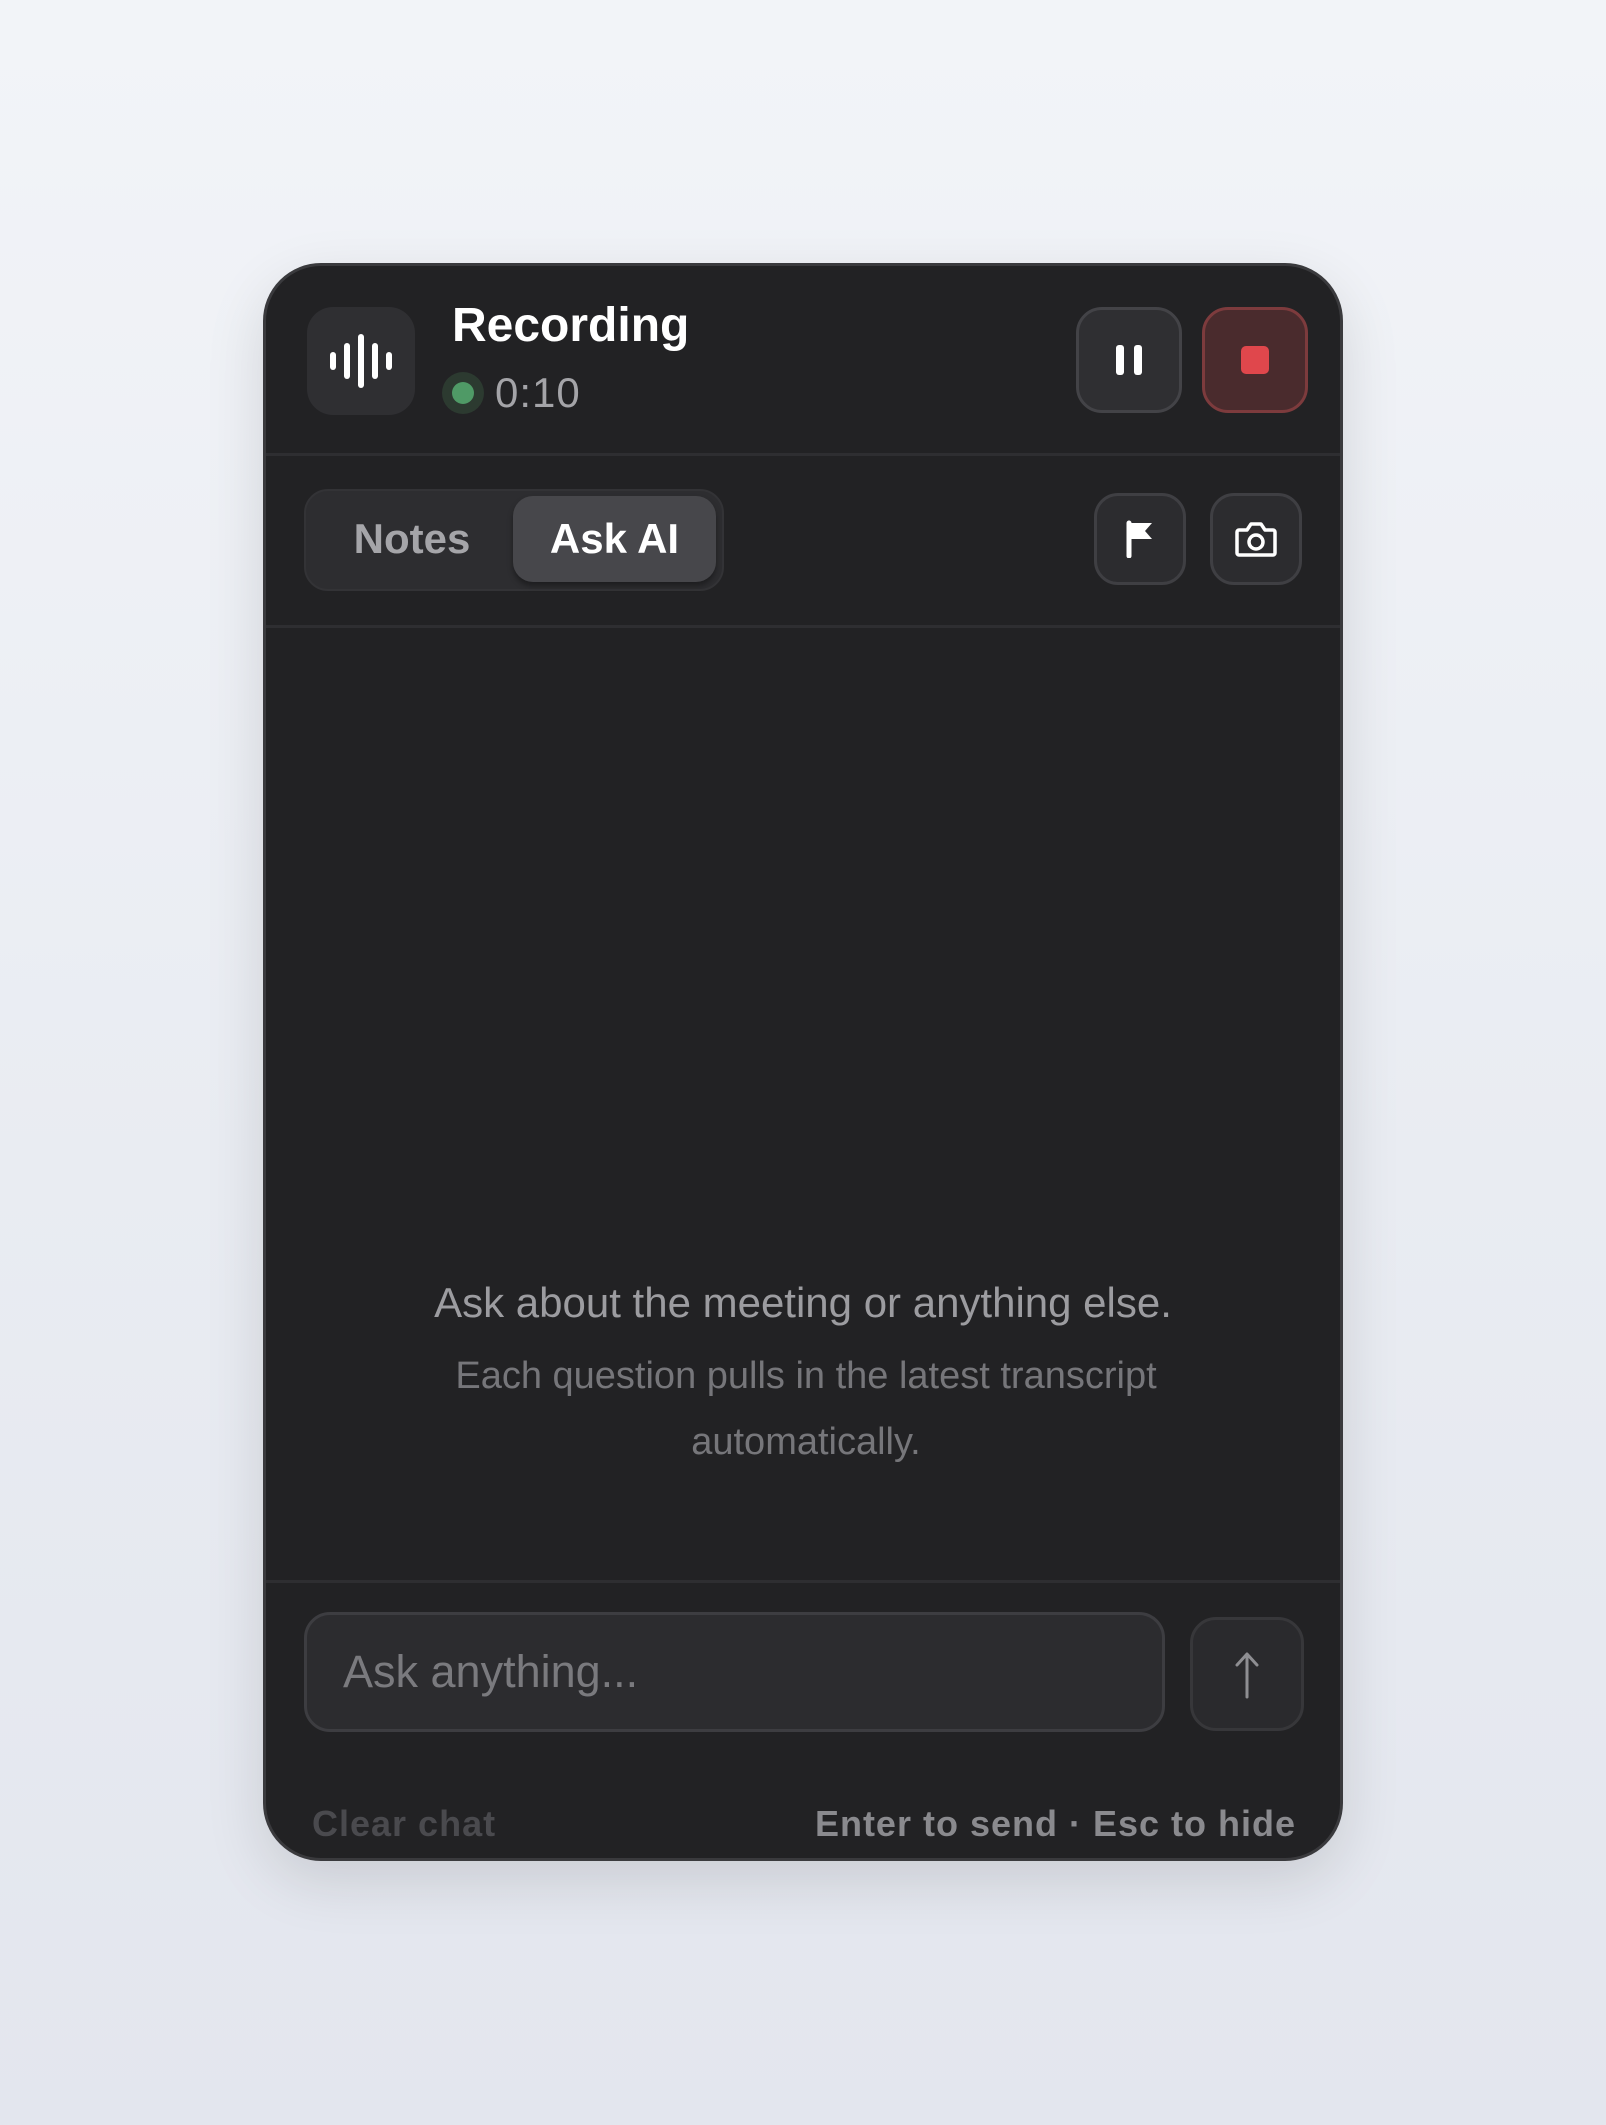 The width and height of the screenshot is (1606, 2125). I want to click on empty-state-title: Ask about the meeting or anything else., so click(803, 1302).